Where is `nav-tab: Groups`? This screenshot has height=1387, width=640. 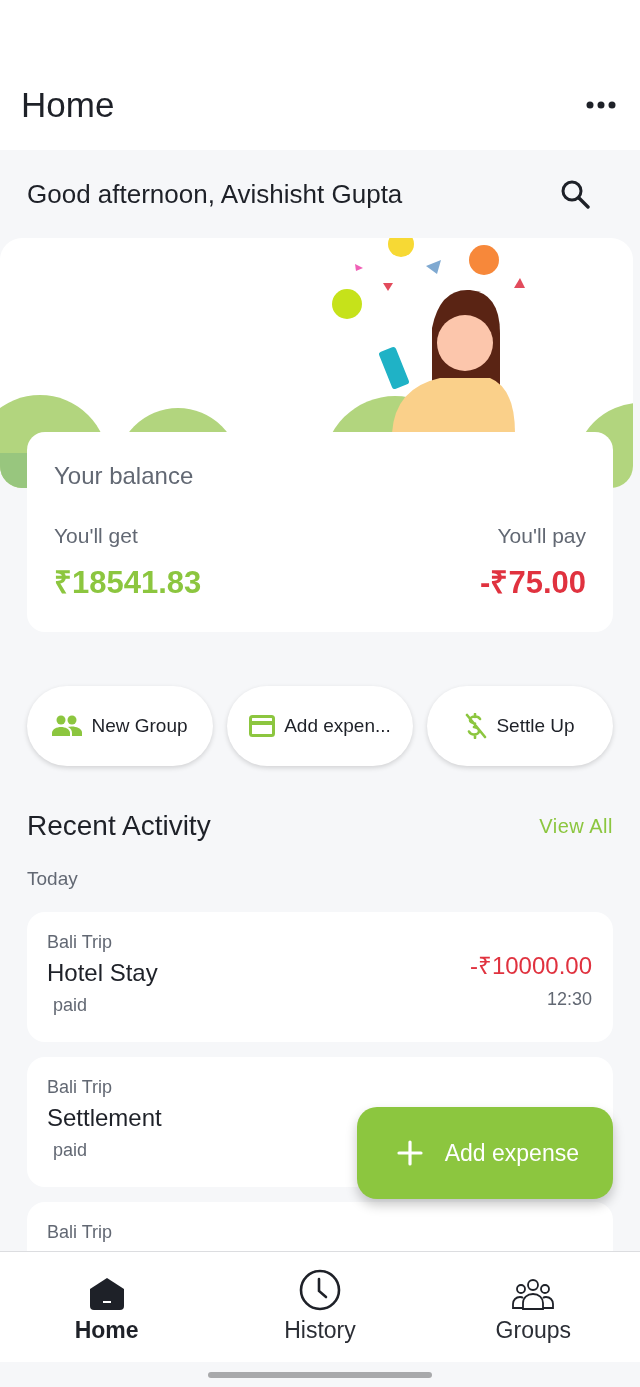 nav-tab: Groups is located at coordinates (533, 1307).